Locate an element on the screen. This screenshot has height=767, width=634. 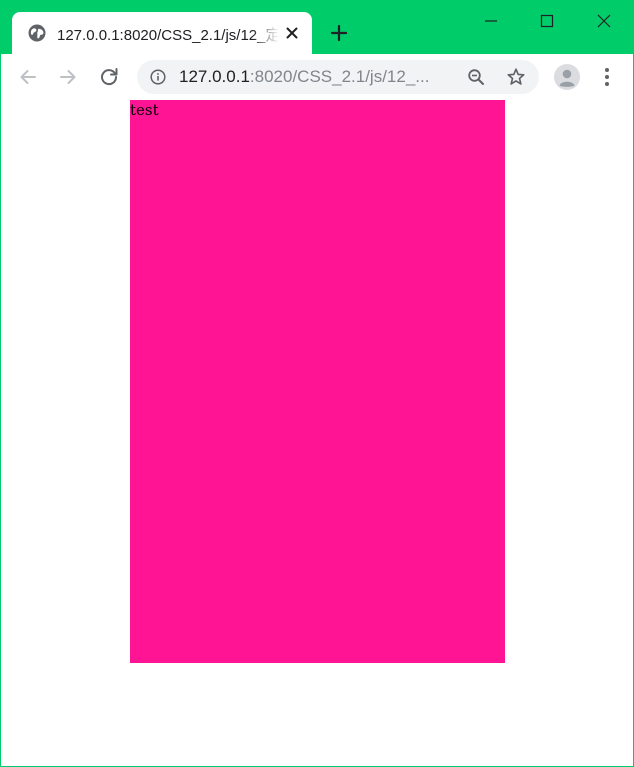
url-host: 127.0.0.1 is located at coordinates (214, 76).